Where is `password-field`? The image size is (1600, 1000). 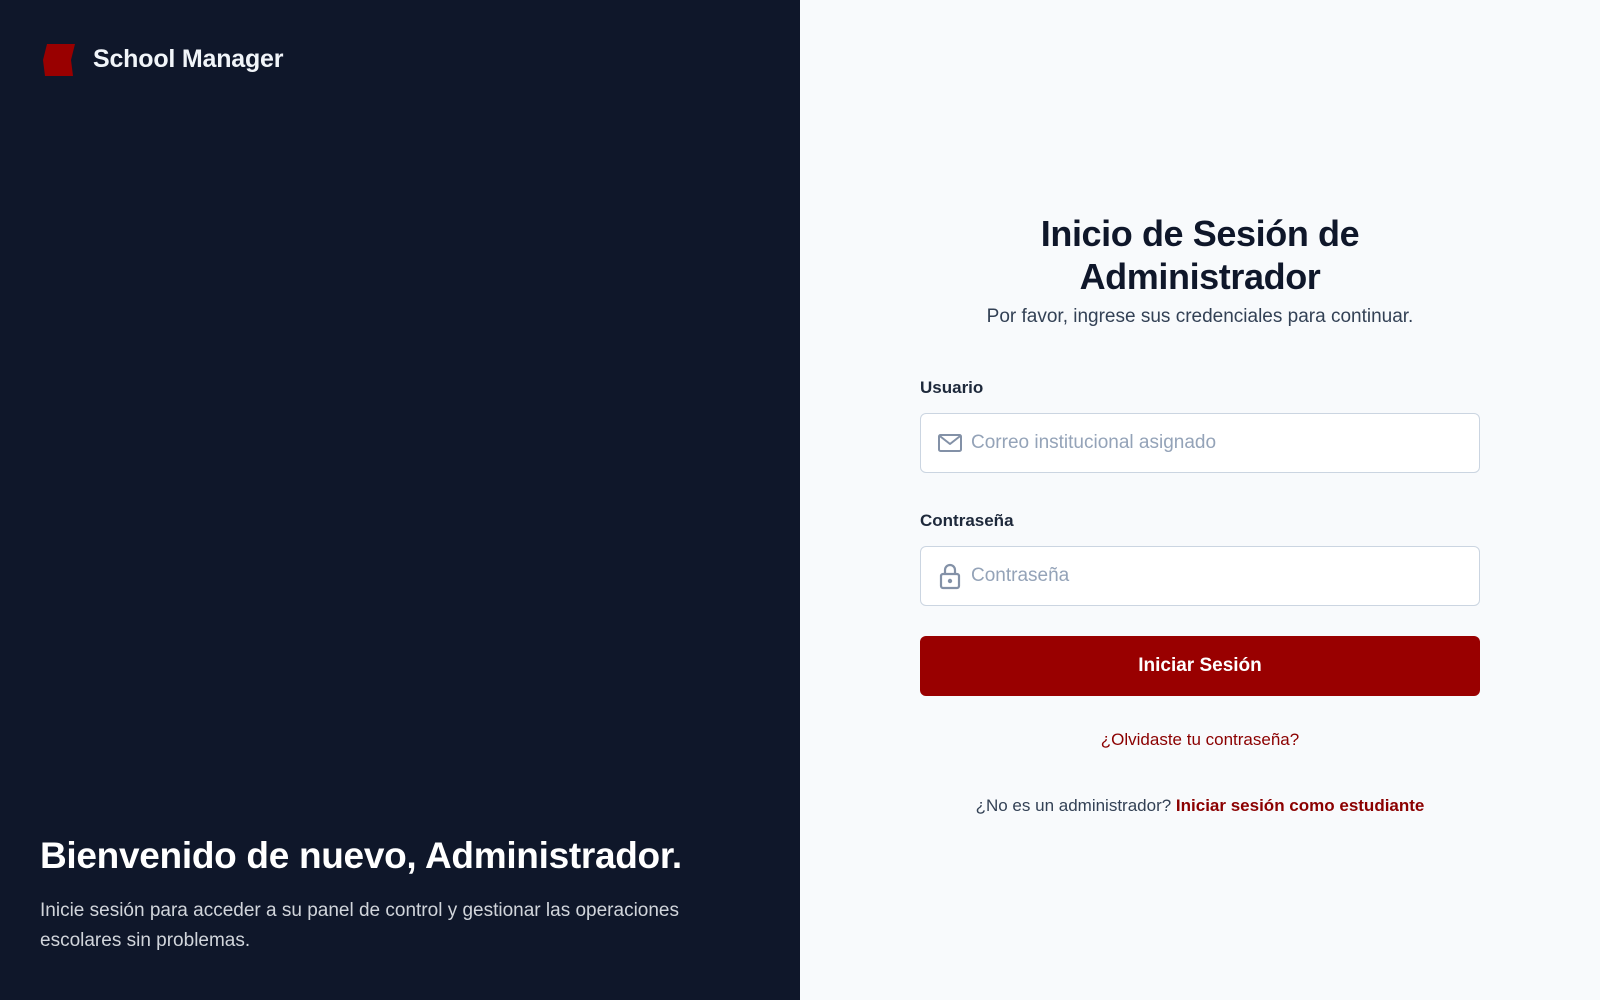
password-field is located at coordinates (1200, 576).